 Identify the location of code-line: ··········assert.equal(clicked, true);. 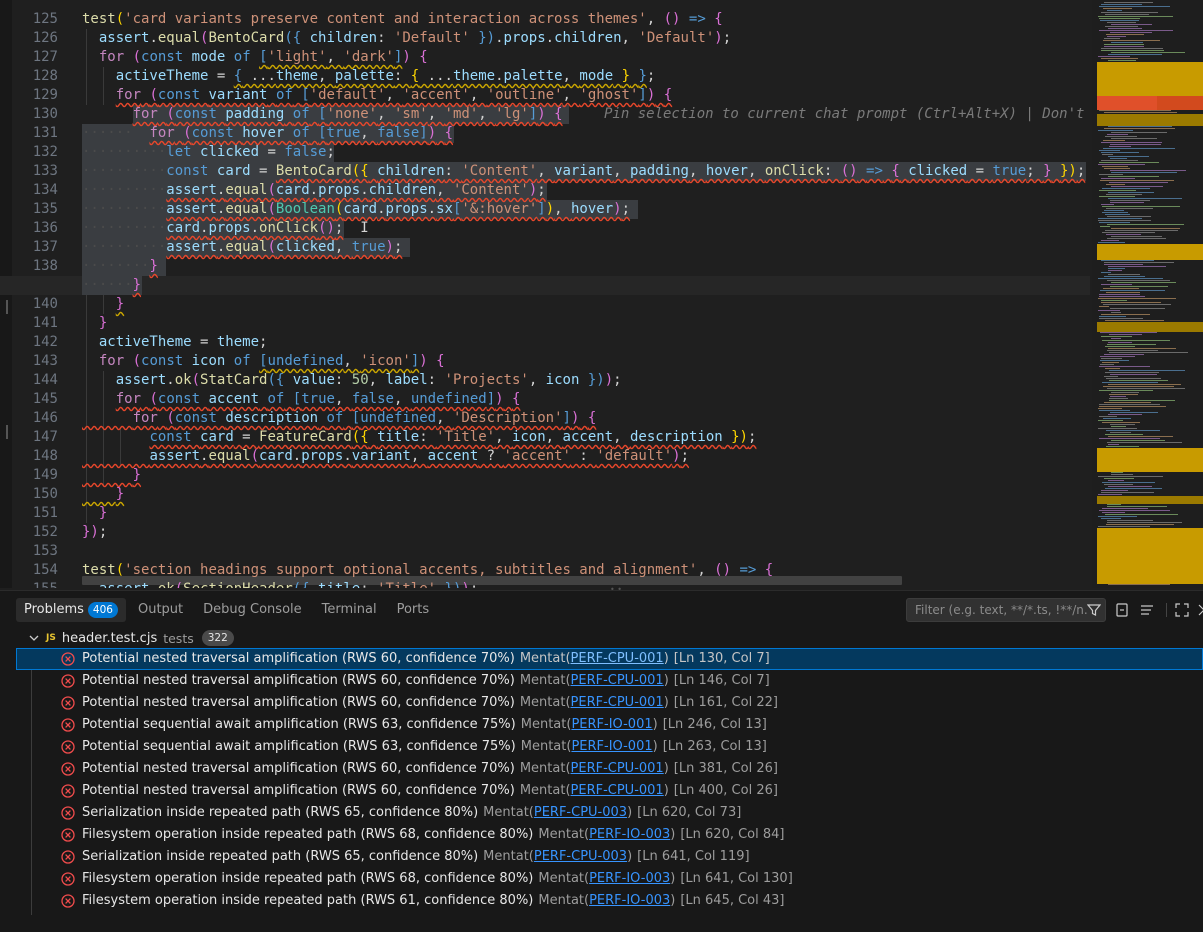
(587, 247).